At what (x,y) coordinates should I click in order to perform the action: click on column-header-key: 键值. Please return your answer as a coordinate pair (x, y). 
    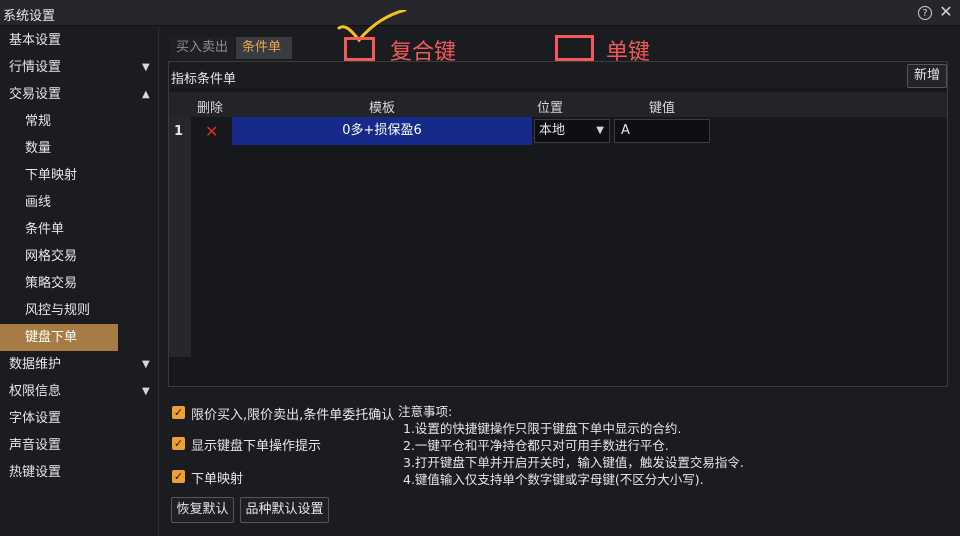
    Looking at the image, I should click on (662, 108).